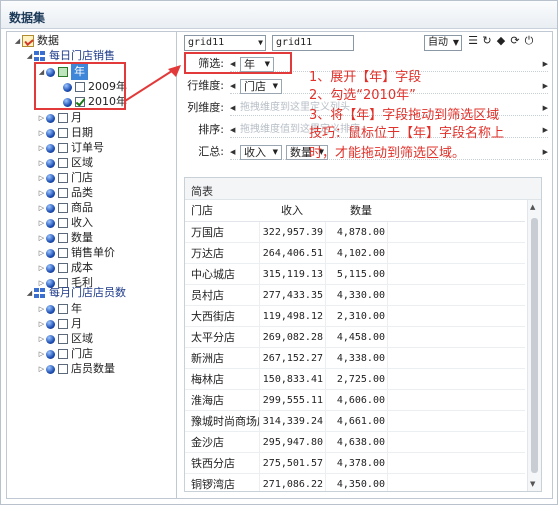 This screenshot has height=505, width=558. Describe the element at coordinates (529, 41) in the screenshot. I see `power-icon: ⏻` at that location.